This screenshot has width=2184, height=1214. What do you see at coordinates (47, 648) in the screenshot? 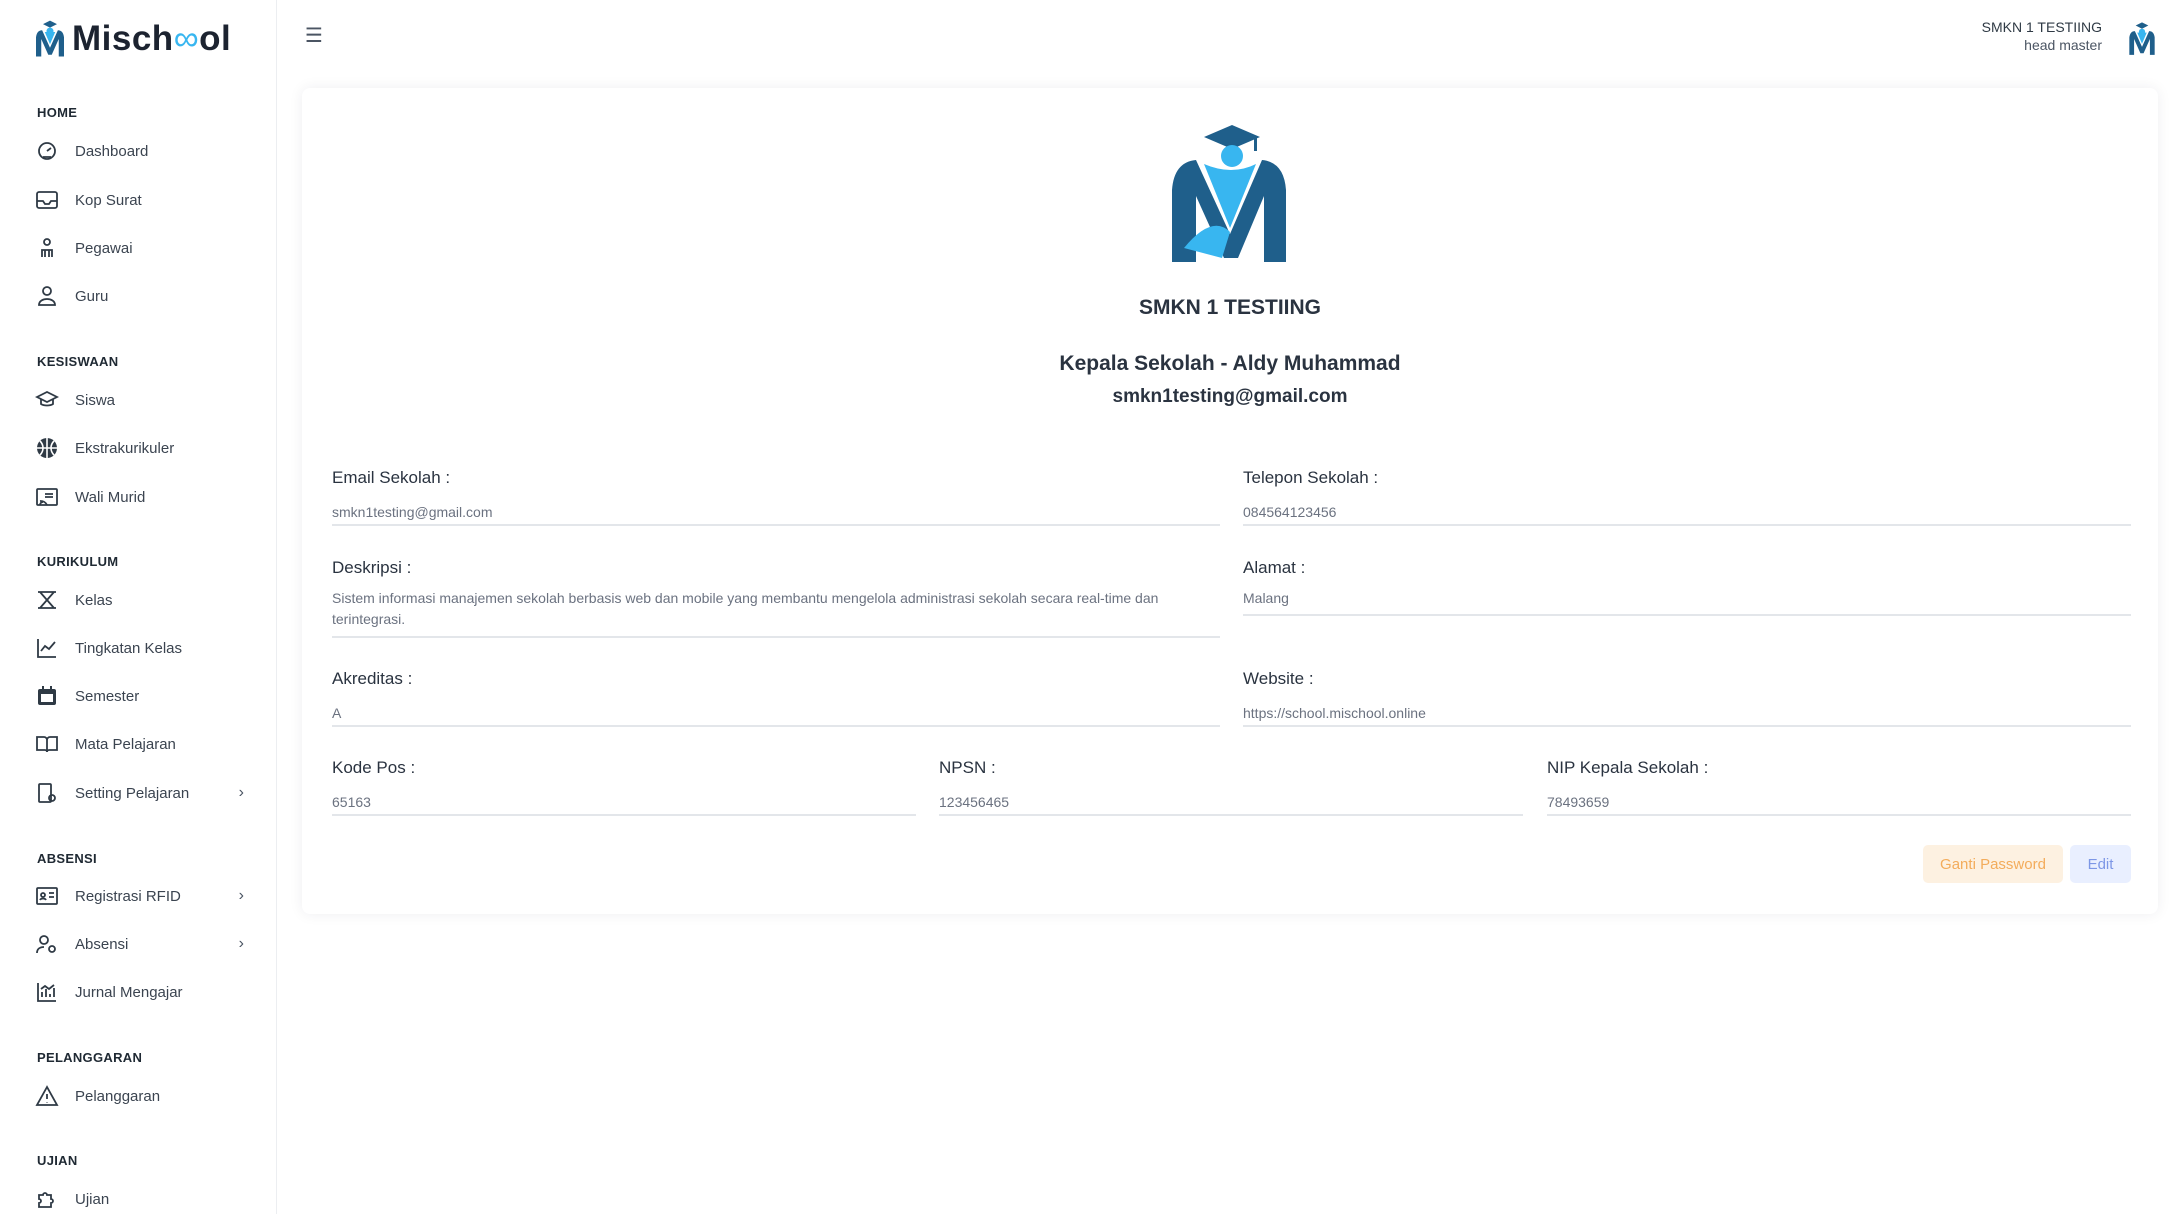
I see `chart-line-icon` at bounding box center [47, 648].